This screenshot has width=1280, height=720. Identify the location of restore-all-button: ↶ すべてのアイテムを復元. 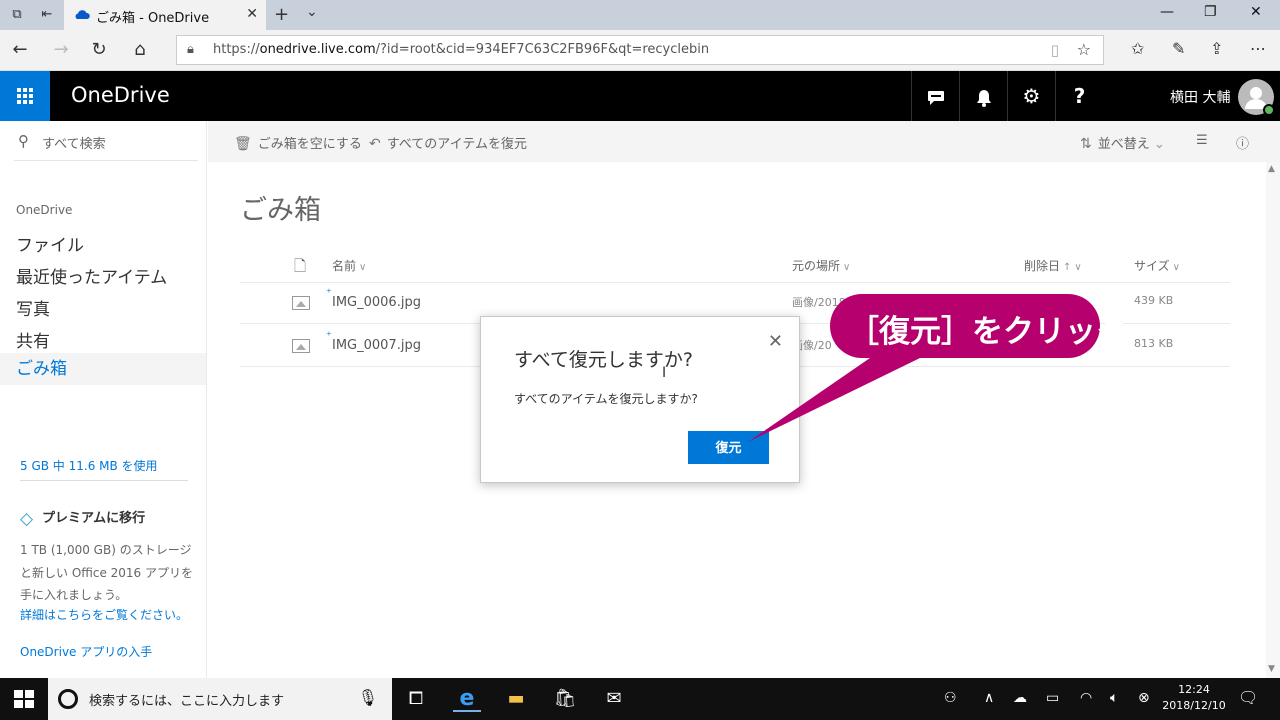
(448, 142).